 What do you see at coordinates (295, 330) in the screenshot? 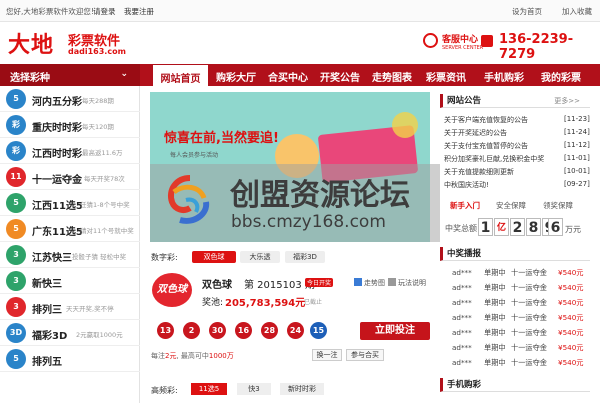
I see `red-ball: 24` at bounding box center [295, 330].